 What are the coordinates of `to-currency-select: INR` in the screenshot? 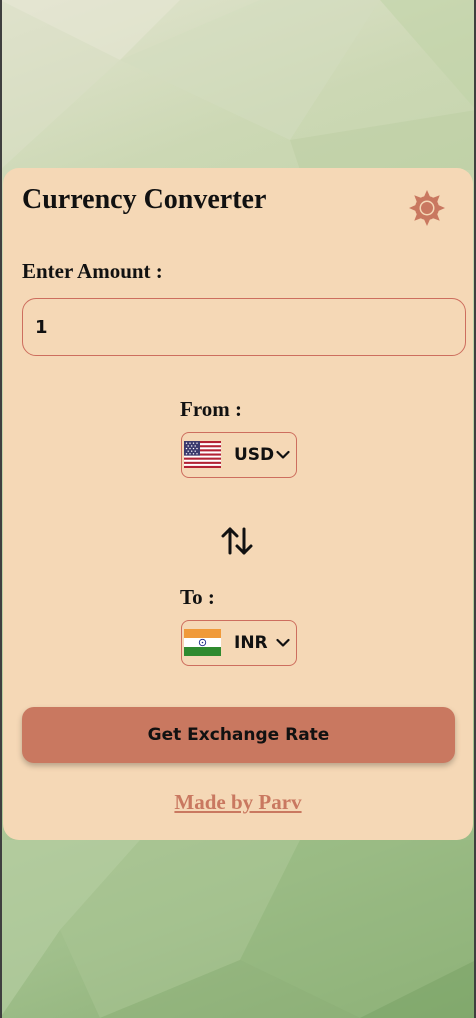 It's located at (239, 643).